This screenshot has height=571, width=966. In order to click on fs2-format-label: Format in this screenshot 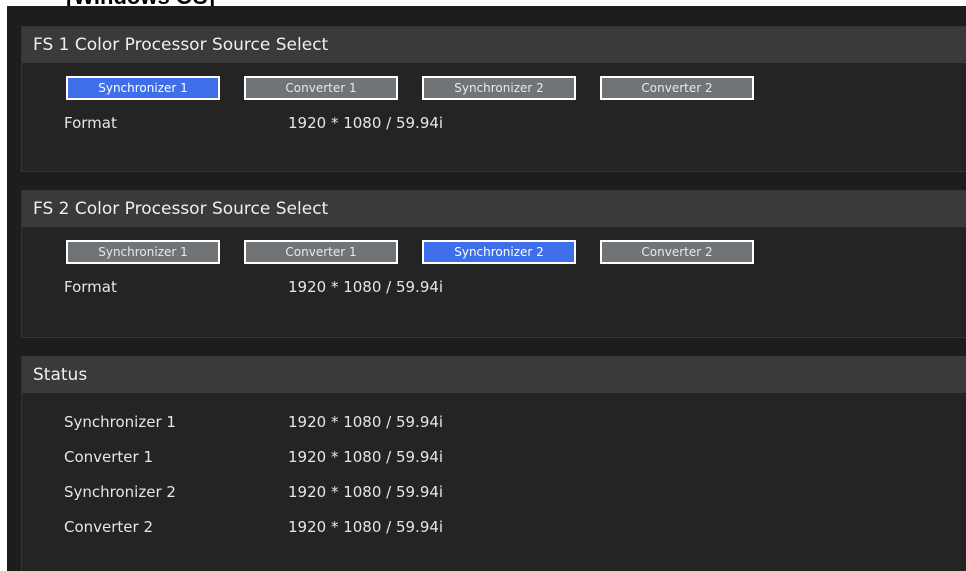, I will do `click(90, 287)`.